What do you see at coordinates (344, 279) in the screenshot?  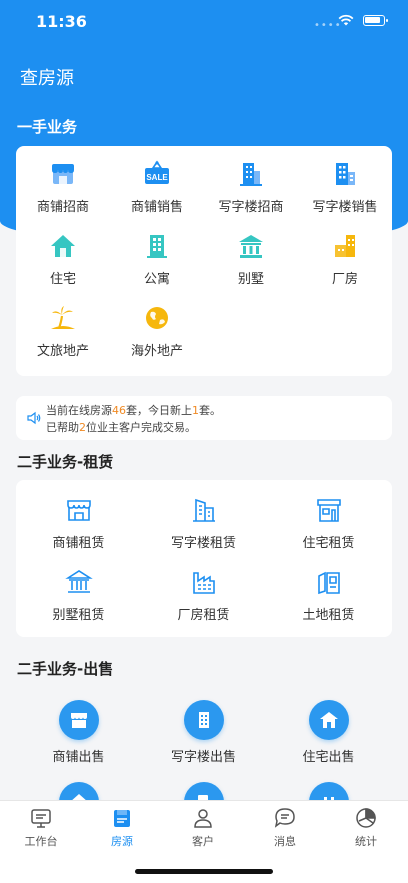 I see `item-label: 厂房` at bounding box center [344, 279].